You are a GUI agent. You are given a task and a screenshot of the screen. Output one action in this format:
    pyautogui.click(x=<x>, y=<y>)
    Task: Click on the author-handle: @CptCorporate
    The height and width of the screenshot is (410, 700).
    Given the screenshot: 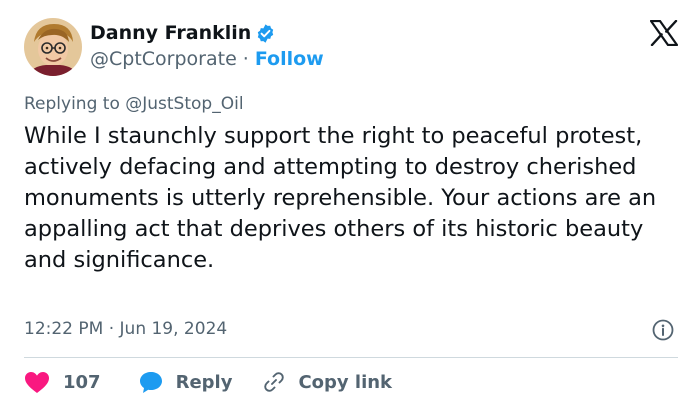 What is the action you would take?
    pyautogui.click(x=163, y=59)
    